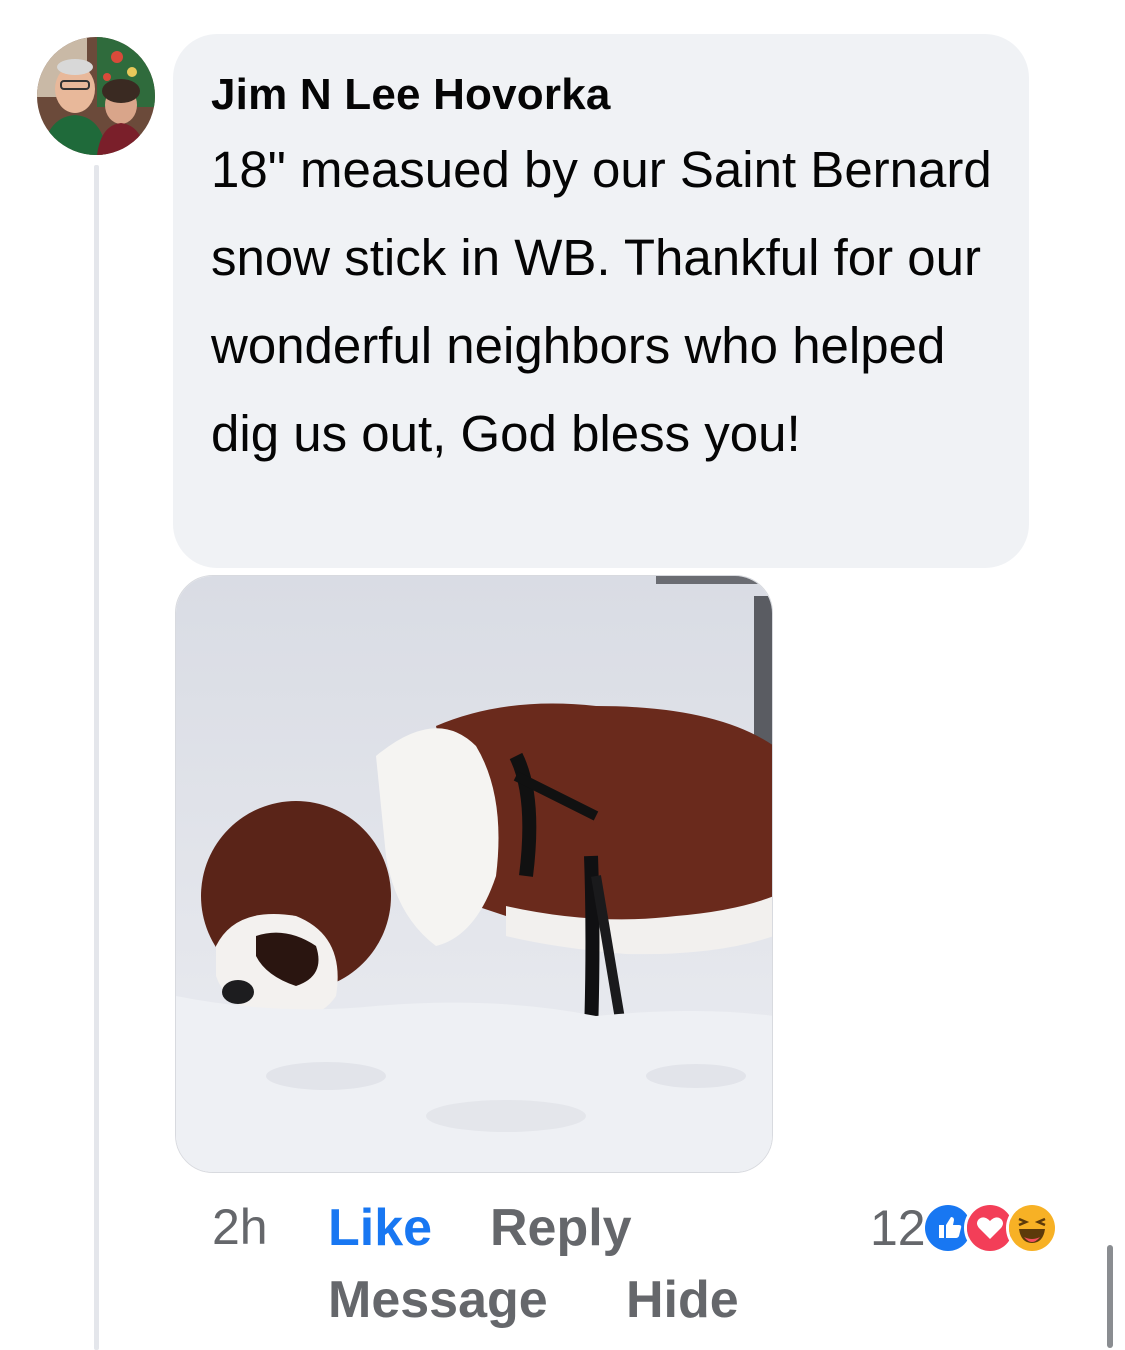  Describe the element at coordinates (1110, 1296) in the screenshot. I see `scrollbar` at that location.